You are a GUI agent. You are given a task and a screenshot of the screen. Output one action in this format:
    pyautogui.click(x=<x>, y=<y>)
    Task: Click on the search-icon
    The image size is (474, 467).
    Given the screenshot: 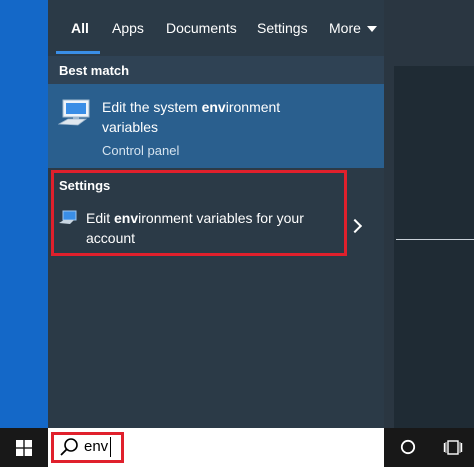 What is the action you would take?
    pyautogui.click(x=69, y=449)
    